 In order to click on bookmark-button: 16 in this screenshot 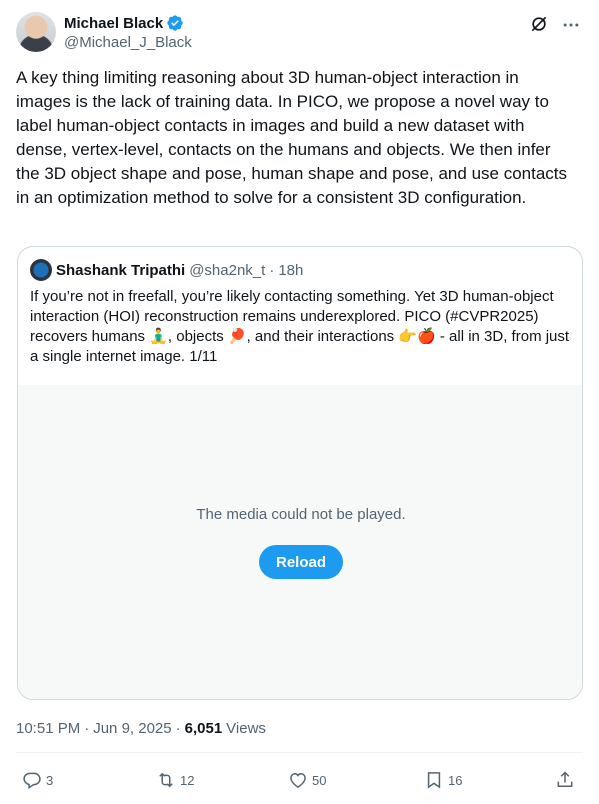, I will do `click(443, 780)`.